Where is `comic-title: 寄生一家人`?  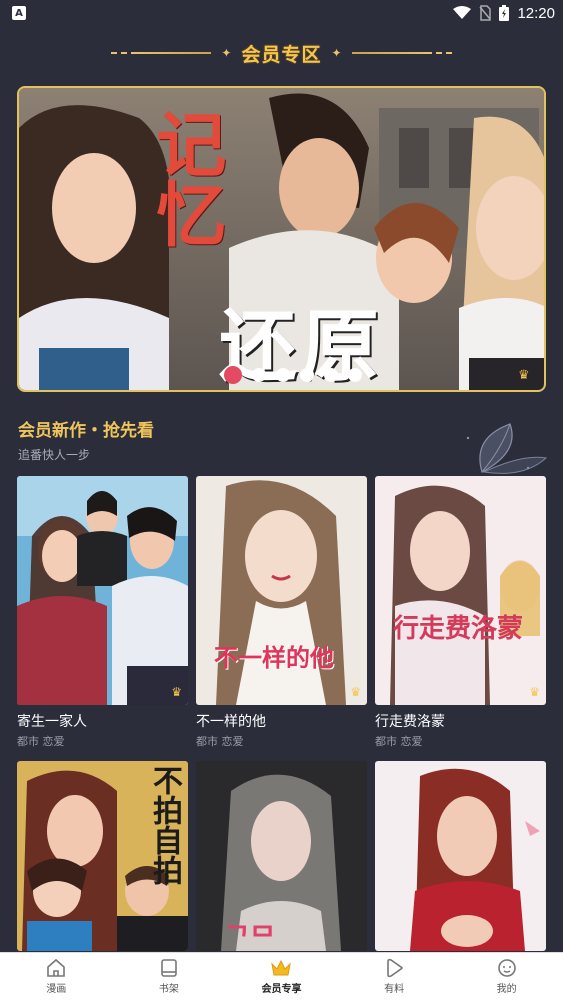
comic-title: 寄生一家人 is located at coordinates (52, 722).